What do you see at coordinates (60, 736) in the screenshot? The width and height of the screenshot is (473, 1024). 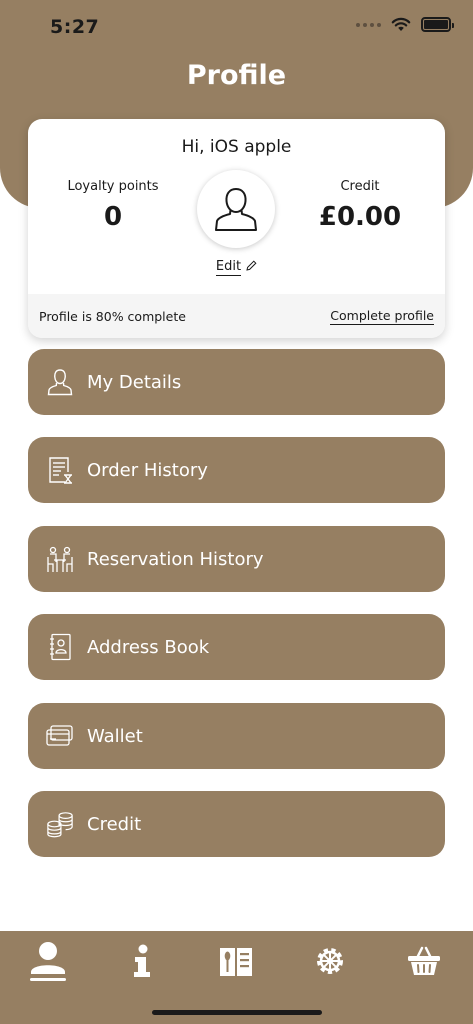 I see `card-icon` at bounding box center [60, 736].